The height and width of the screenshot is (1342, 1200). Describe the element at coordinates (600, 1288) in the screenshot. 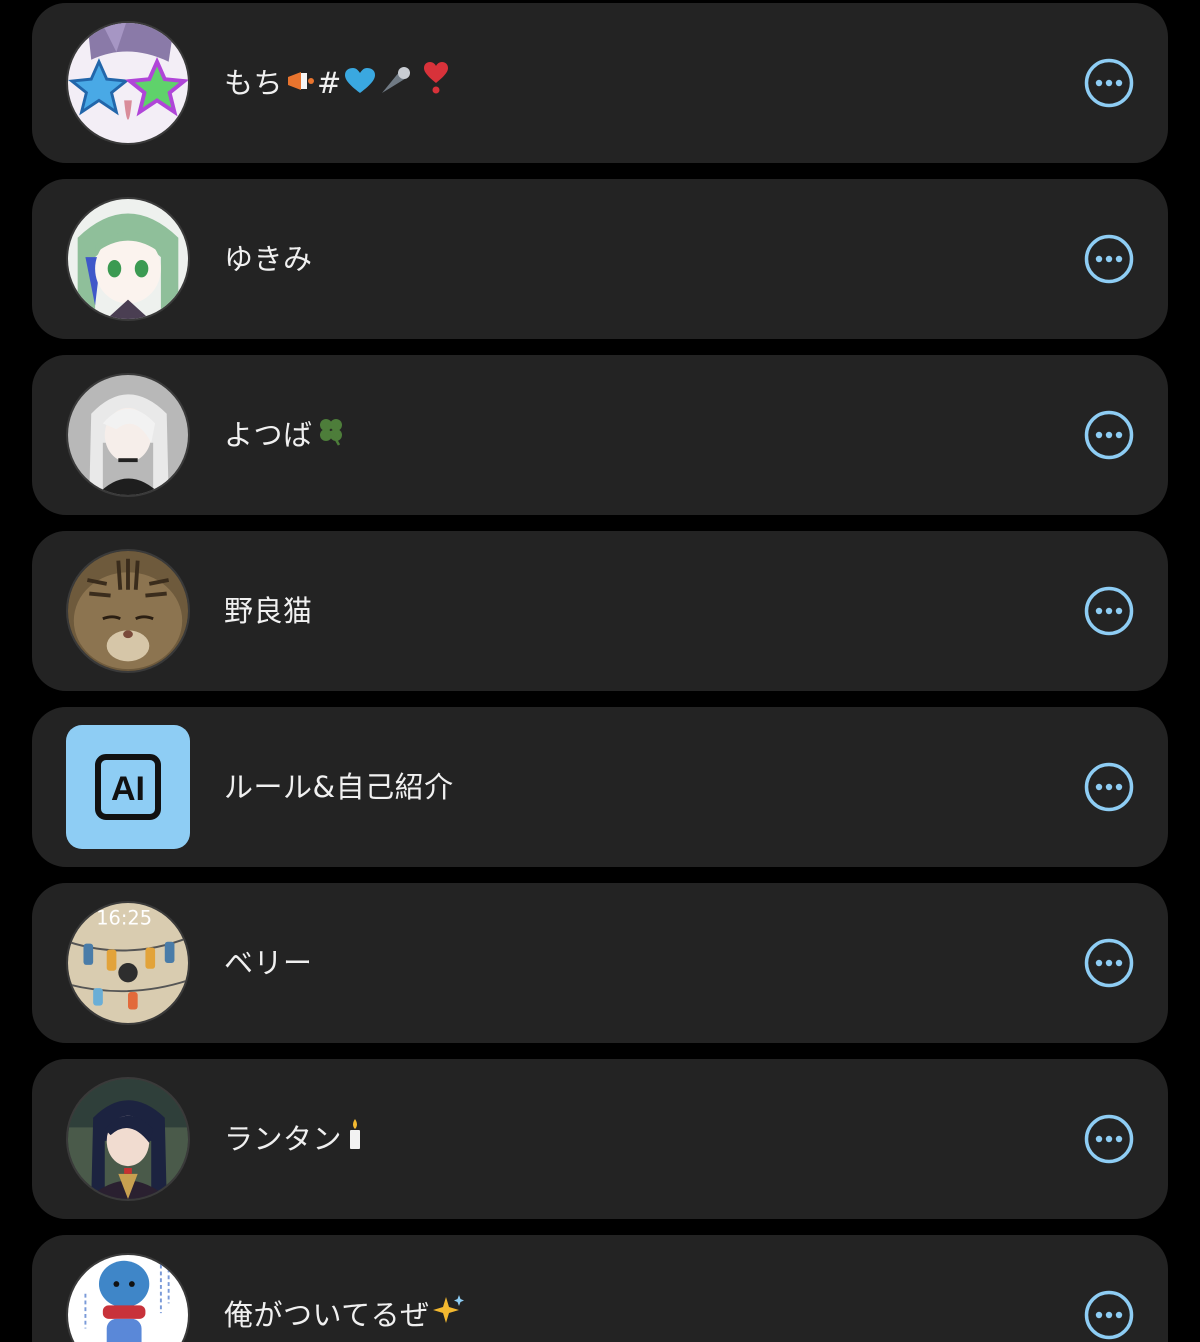

I see `member-row: 俺がついてるぜ` at that location.